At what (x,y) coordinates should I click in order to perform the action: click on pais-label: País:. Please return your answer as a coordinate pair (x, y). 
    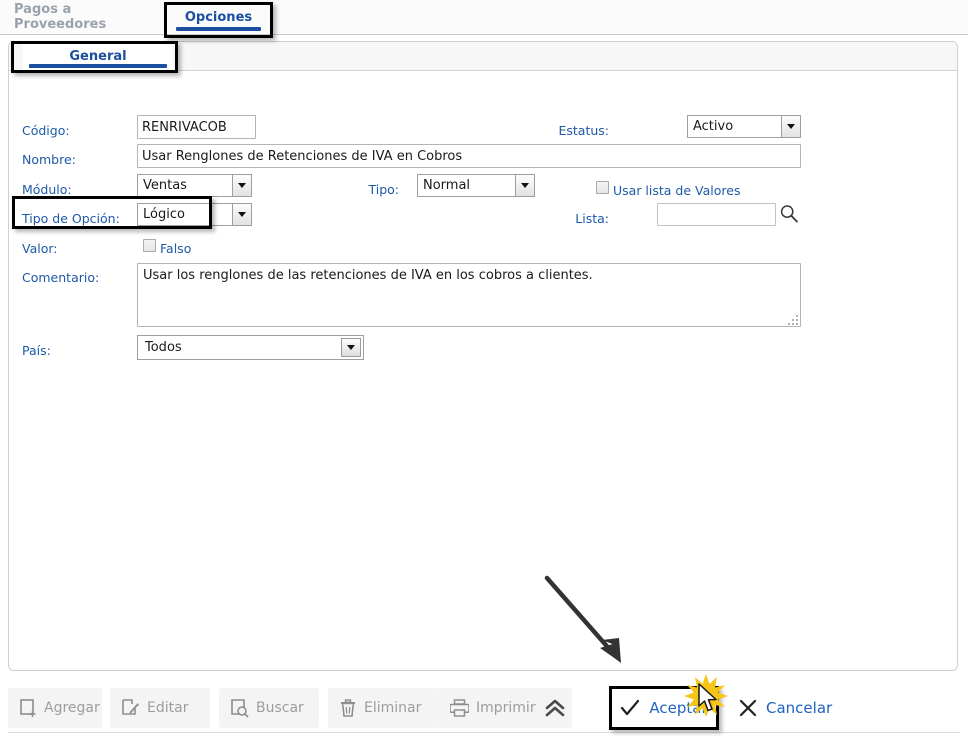
    Looking at the image, I should click on (36, 350).